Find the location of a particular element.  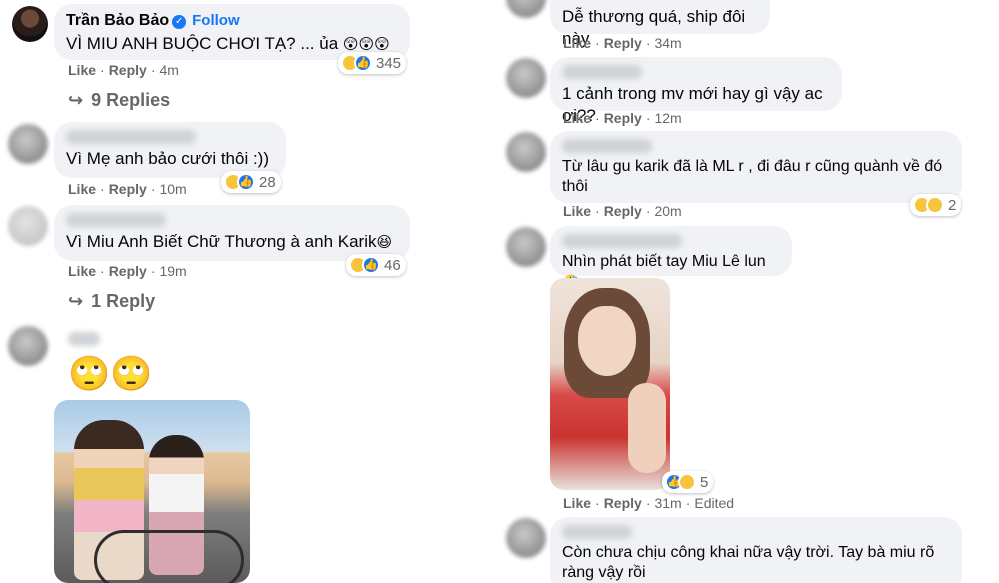

reaction-summary: 👍 345 is located at coordinates (372, 63).